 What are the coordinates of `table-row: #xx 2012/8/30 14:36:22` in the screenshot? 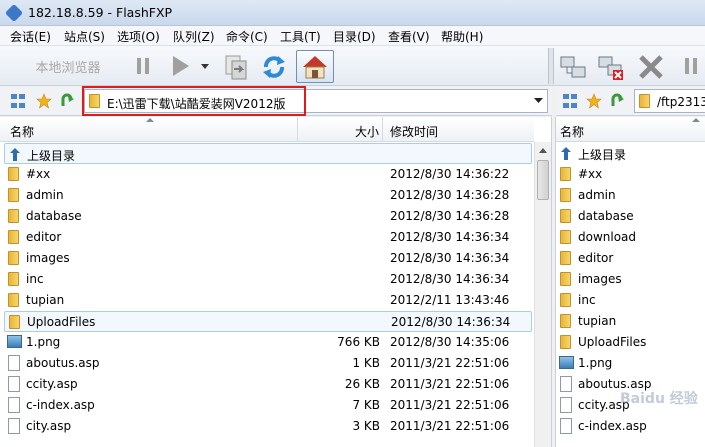 It's located at (268, 174).